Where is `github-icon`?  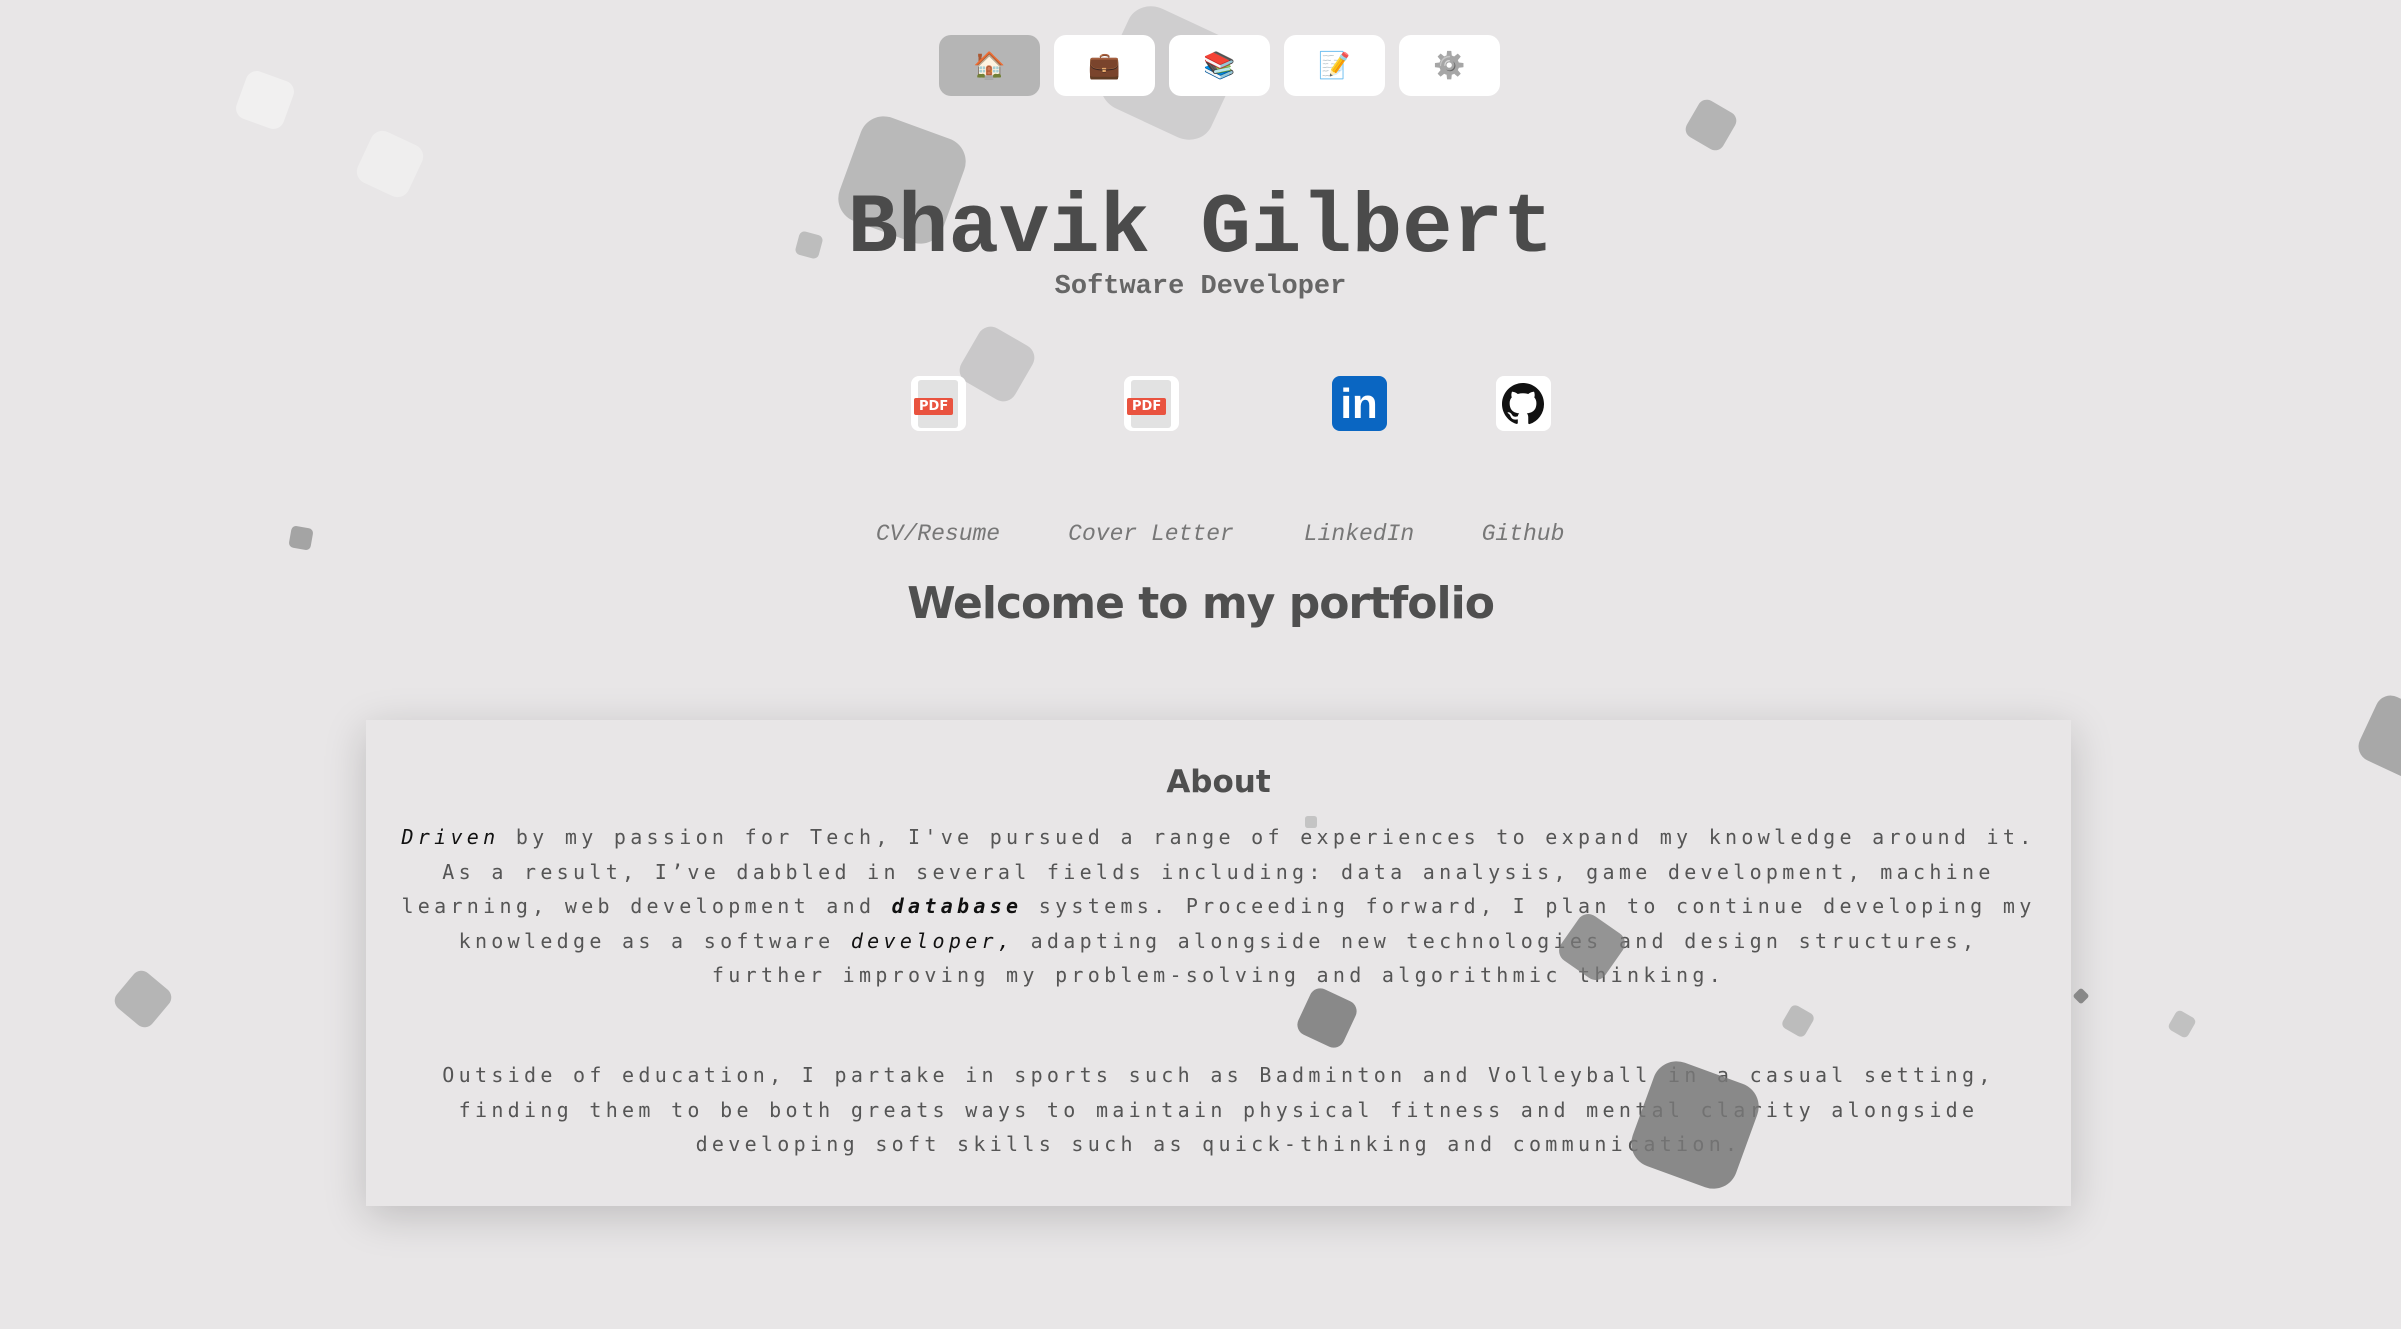 github-icon is located at coordinates (1523, 403).